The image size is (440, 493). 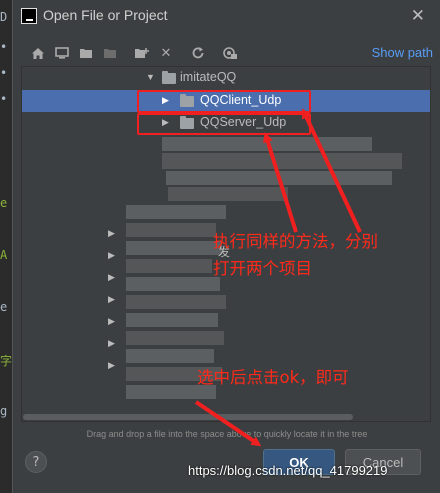 What do you see at coordinates (4, 255) in the screenshot?
I see `bg-char: A` at bounding box center [4, 255].